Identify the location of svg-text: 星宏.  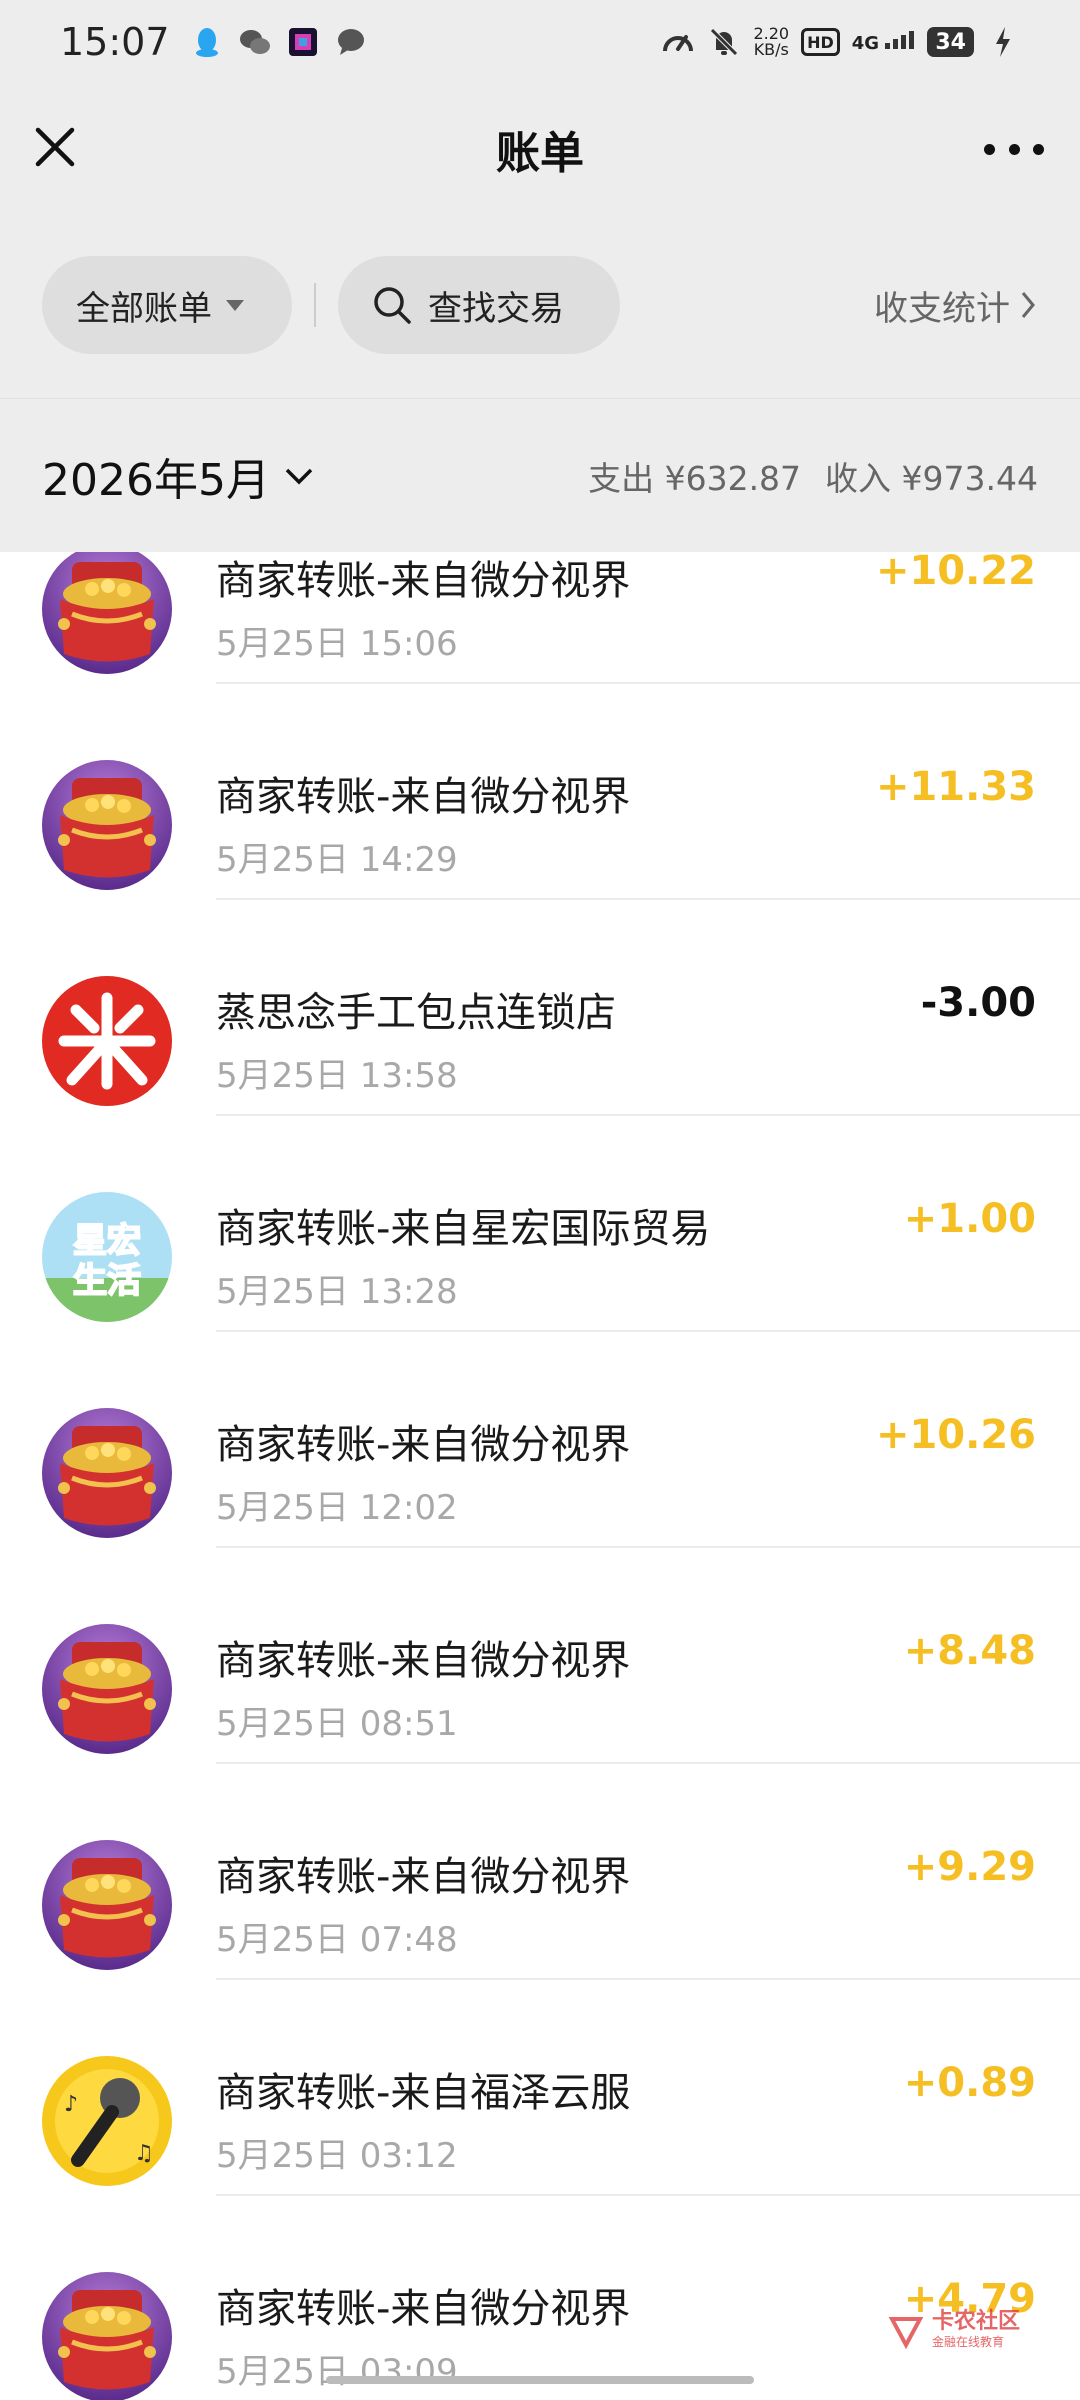
(107, 1241).